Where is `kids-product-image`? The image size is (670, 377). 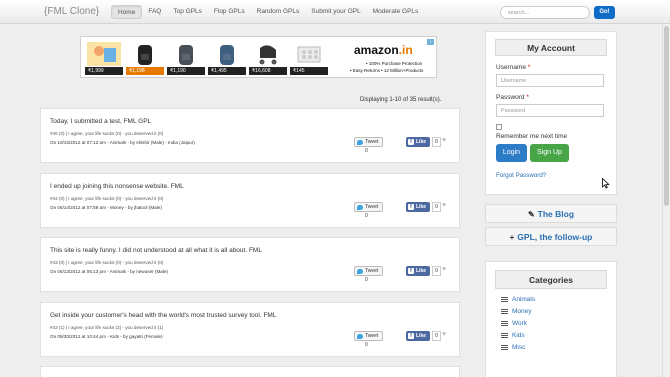 kids-product-image is located at coordinates (104, 54).